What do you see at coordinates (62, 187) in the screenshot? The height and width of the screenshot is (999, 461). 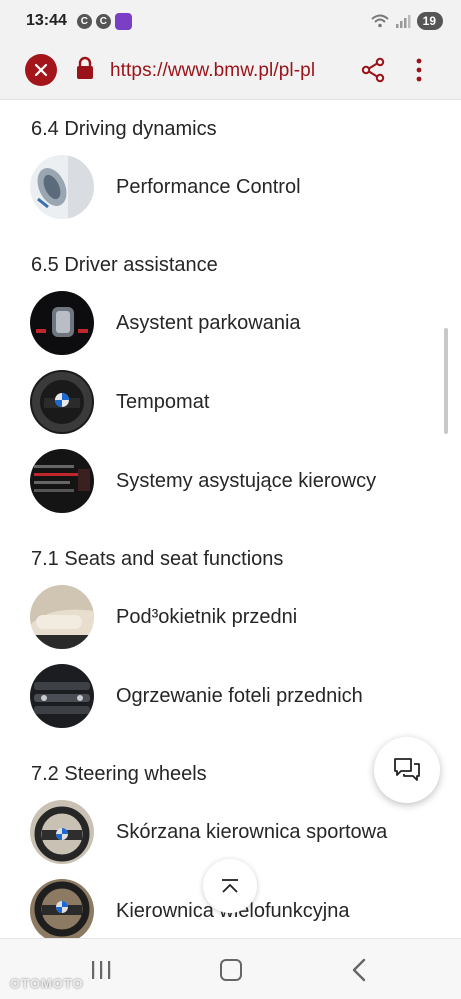 I see `performance-control-thumbnail` at bounding box center [62, 187].